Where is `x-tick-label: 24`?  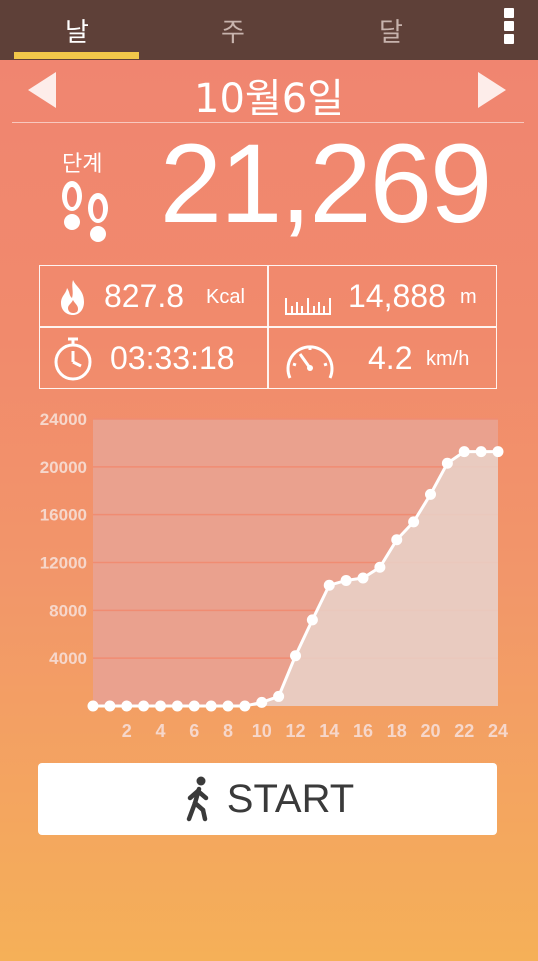
x-tick-label: 24 is located at coordinates (498, 731).